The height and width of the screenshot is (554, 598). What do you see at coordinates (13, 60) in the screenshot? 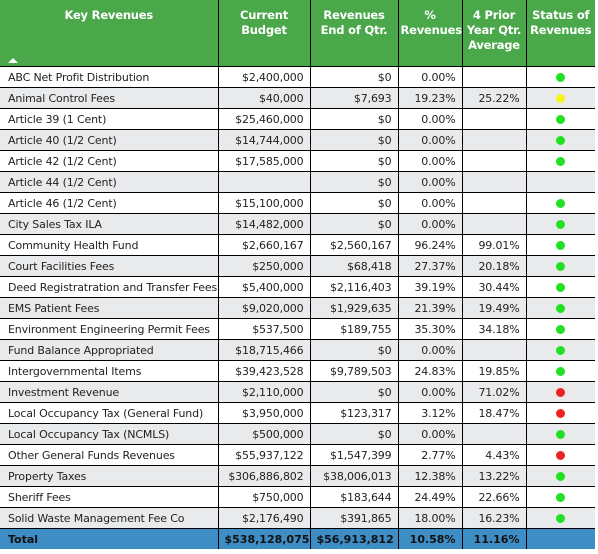
I see `sort-ascending-icon` at bounding box center [13, 60].